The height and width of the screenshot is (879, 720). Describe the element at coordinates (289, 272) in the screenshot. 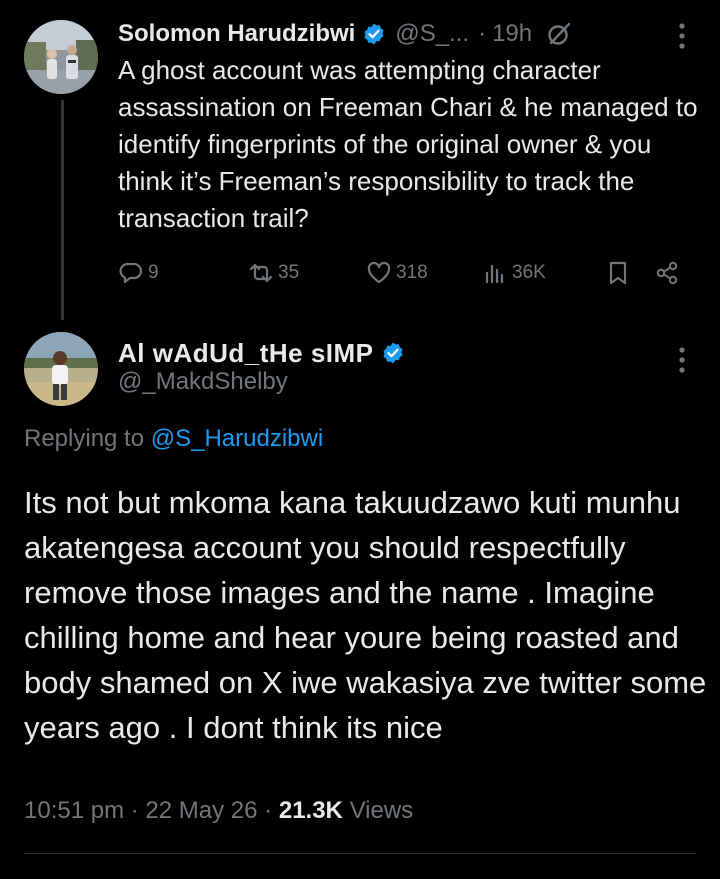

I see `repost-count: 35` at that location.